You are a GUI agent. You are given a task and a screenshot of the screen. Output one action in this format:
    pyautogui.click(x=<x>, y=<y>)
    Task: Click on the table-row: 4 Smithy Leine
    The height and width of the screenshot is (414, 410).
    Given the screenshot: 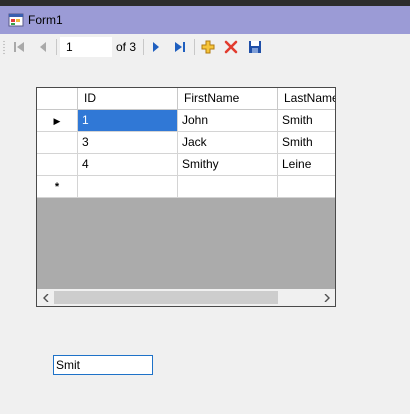 What is the action you would take?
    pyautogui.click(x=186, y=165)
    